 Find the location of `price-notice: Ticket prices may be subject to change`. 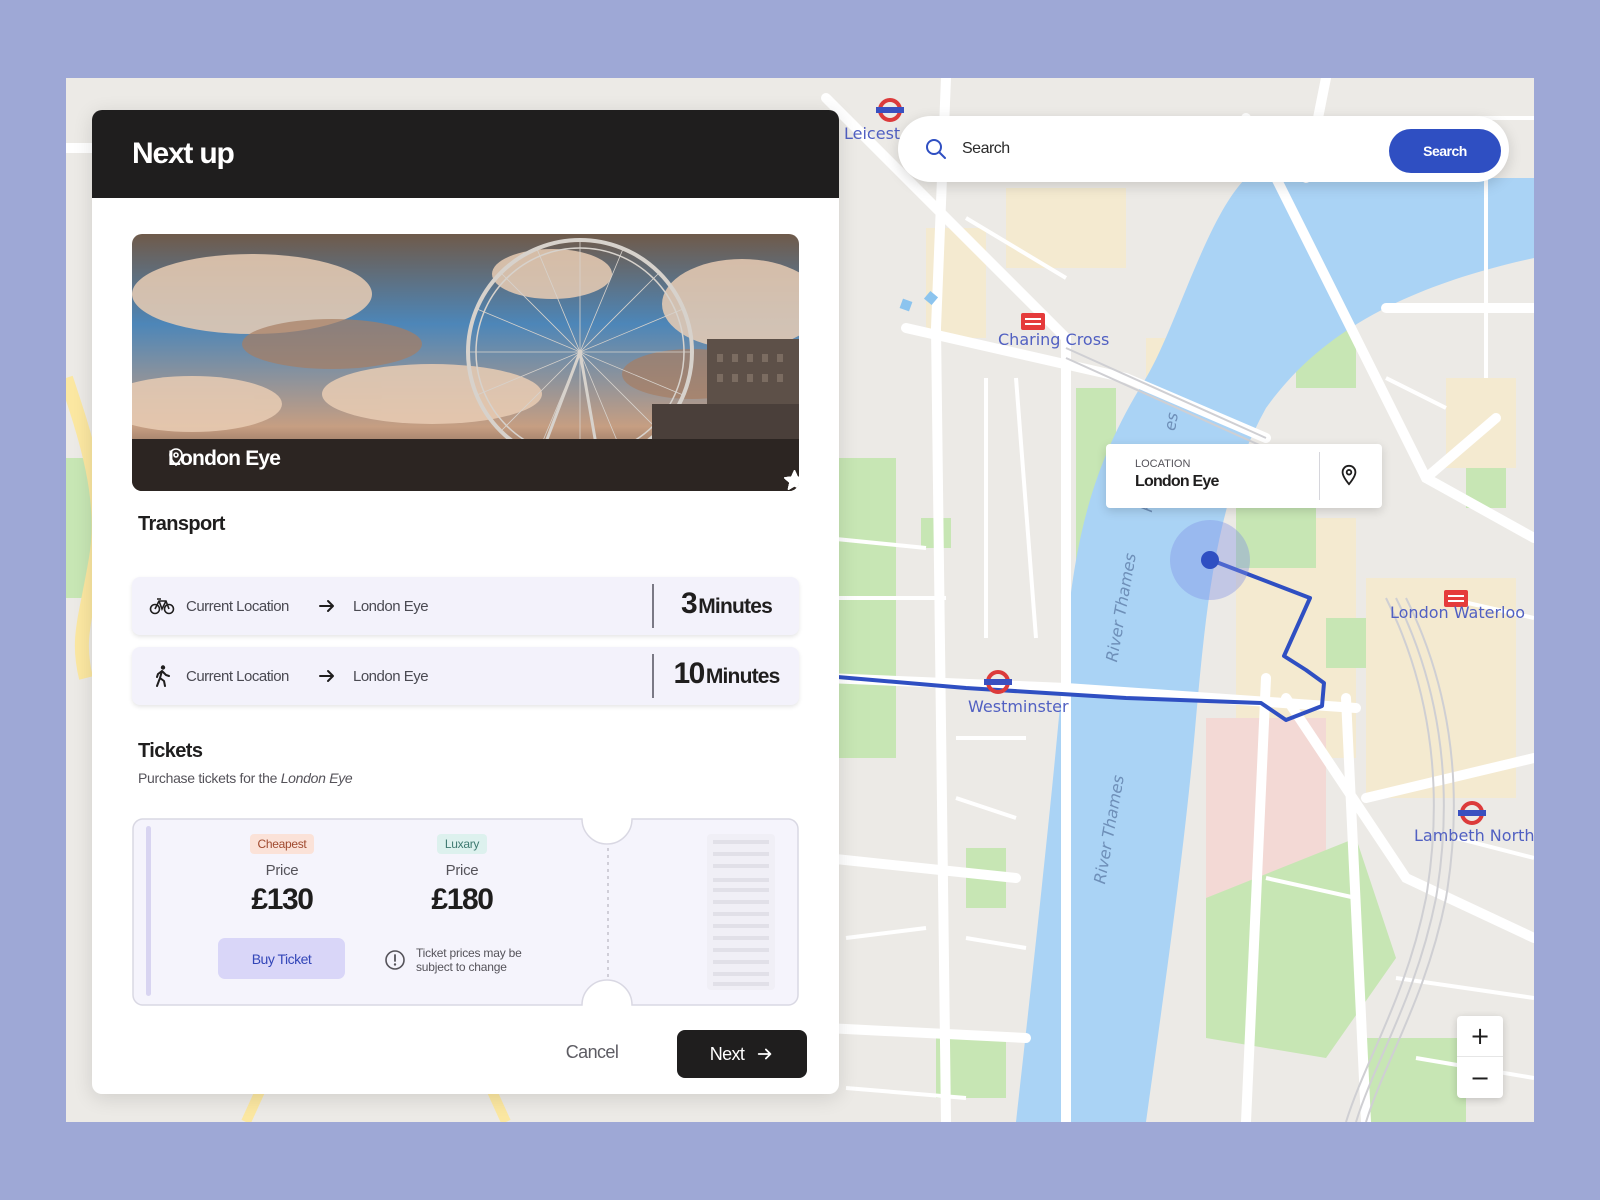

price-notice: Ticket prices may be subject to change is located at coordinates (465, 960).